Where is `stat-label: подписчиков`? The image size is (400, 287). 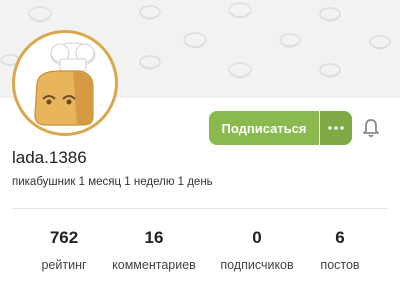
stat-label: подписчиков is located at coordinates (257, 265).